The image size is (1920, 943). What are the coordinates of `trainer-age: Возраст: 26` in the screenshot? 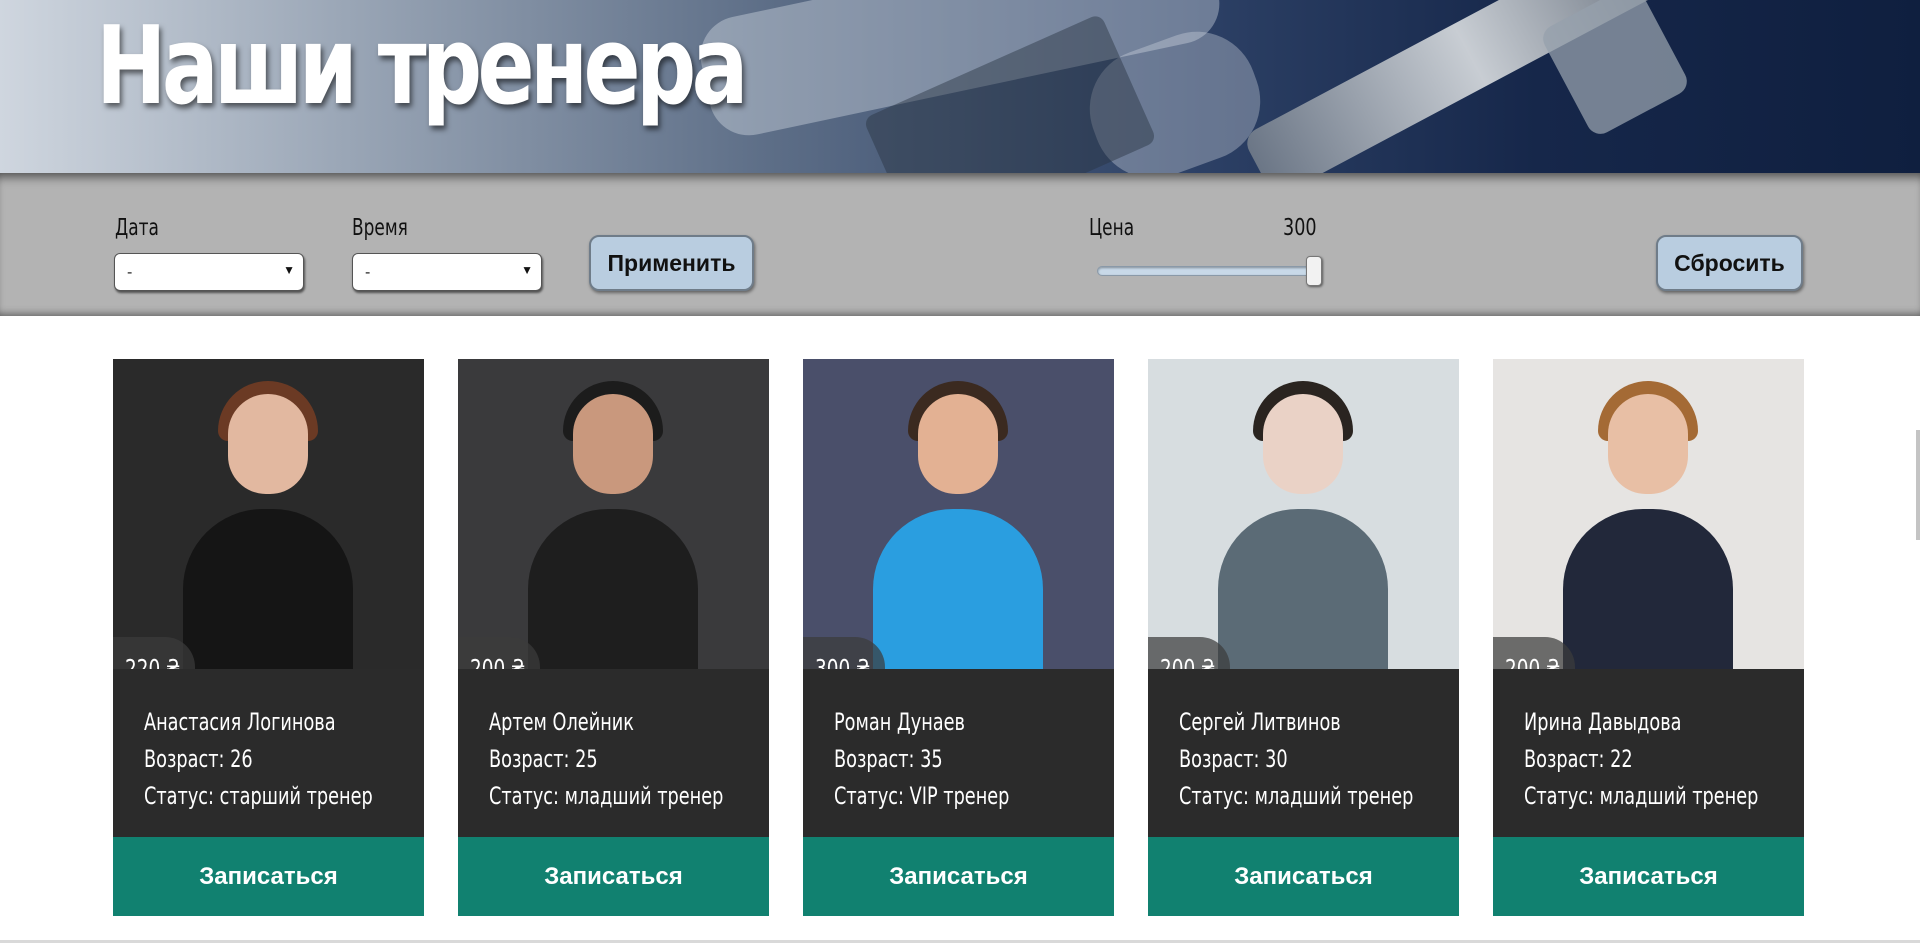 It's located at (198, 759).